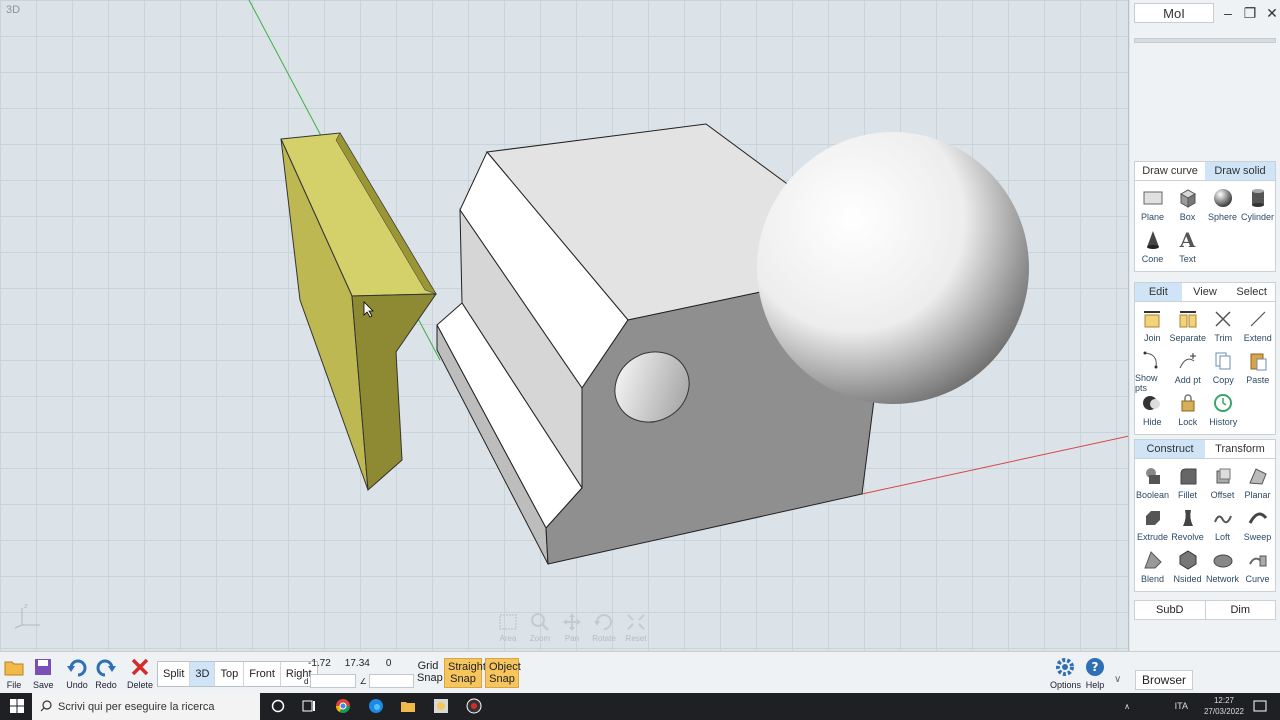  Describe the element at coordinates (636, 627) in the screenshot. I see `reset-tool: Reset` at that location.